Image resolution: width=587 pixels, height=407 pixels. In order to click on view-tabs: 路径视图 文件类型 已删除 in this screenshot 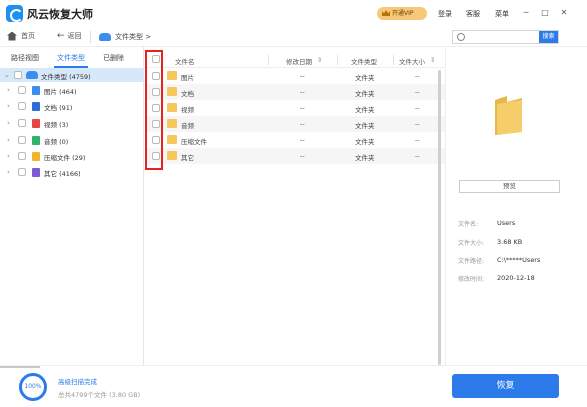, I will do `click(72, 59)`.